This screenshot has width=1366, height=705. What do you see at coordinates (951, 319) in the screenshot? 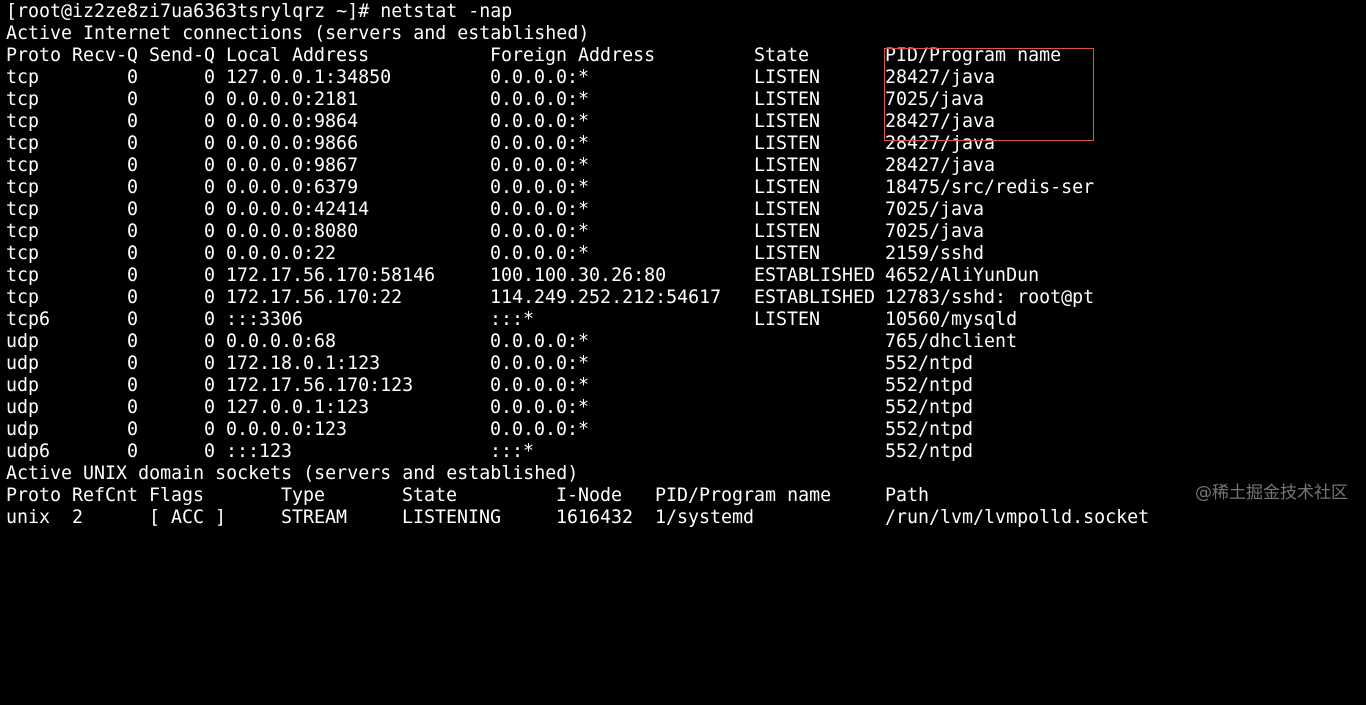
I see `cell-pid-program: 10560/mysqld` at bounding box center [951, 319].